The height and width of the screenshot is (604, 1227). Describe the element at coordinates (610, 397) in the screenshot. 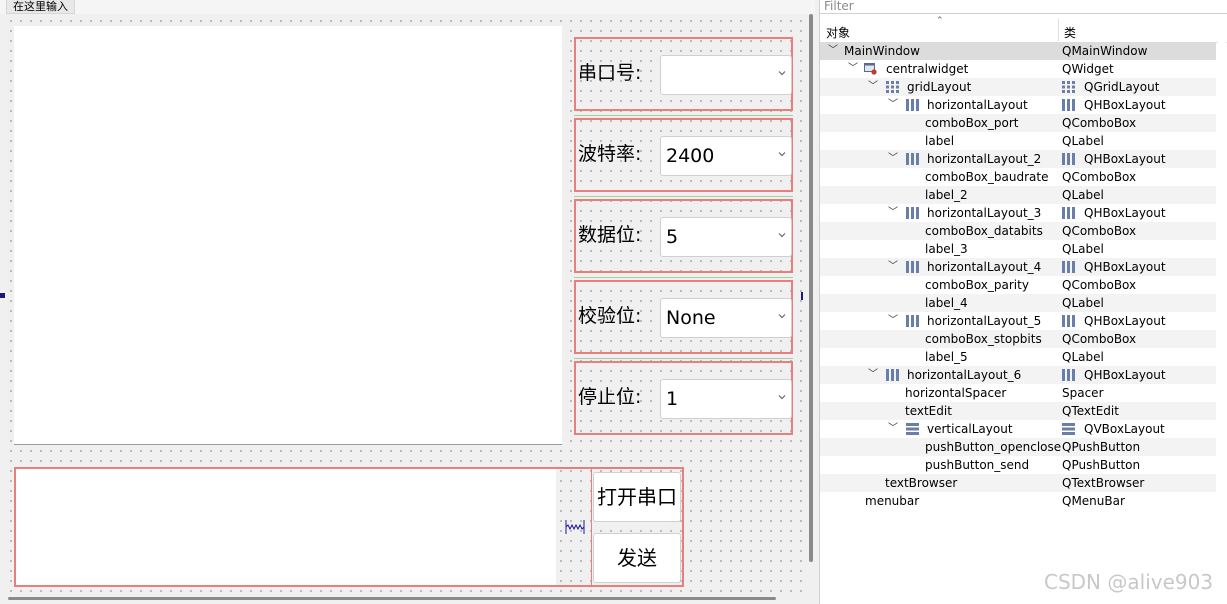

I see `stopbits-label: 停止位:` at that location.